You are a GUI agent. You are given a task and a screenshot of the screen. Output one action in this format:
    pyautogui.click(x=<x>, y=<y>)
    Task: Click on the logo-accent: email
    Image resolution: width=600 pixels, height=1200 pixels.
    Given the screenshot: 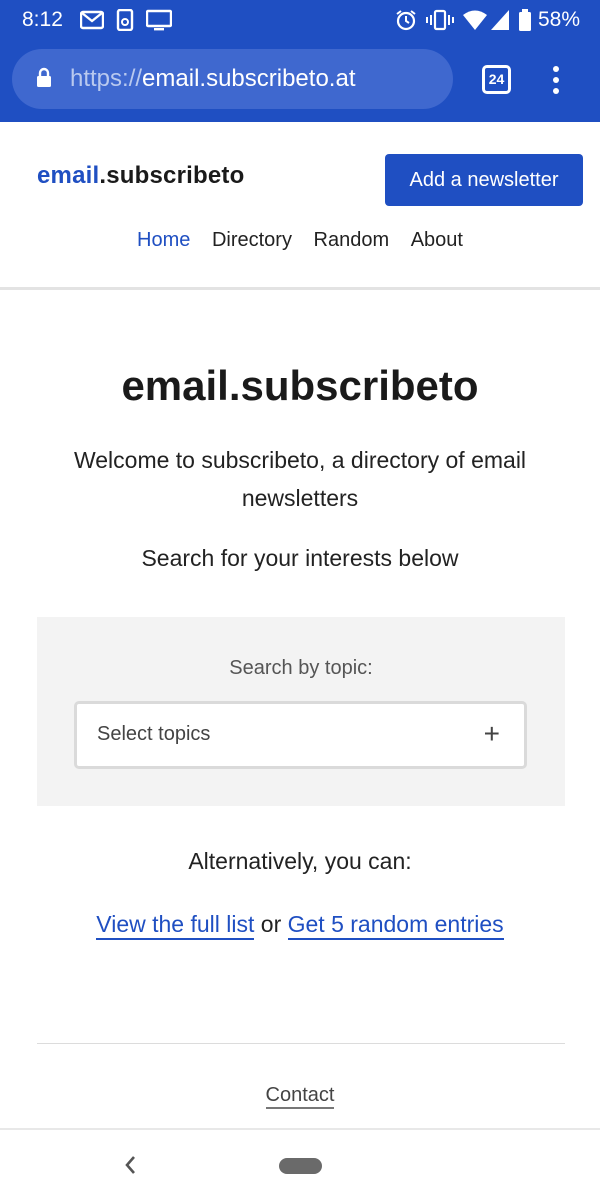 What is the action you would take?
    pyautogui.click(x=68, y=175)
    